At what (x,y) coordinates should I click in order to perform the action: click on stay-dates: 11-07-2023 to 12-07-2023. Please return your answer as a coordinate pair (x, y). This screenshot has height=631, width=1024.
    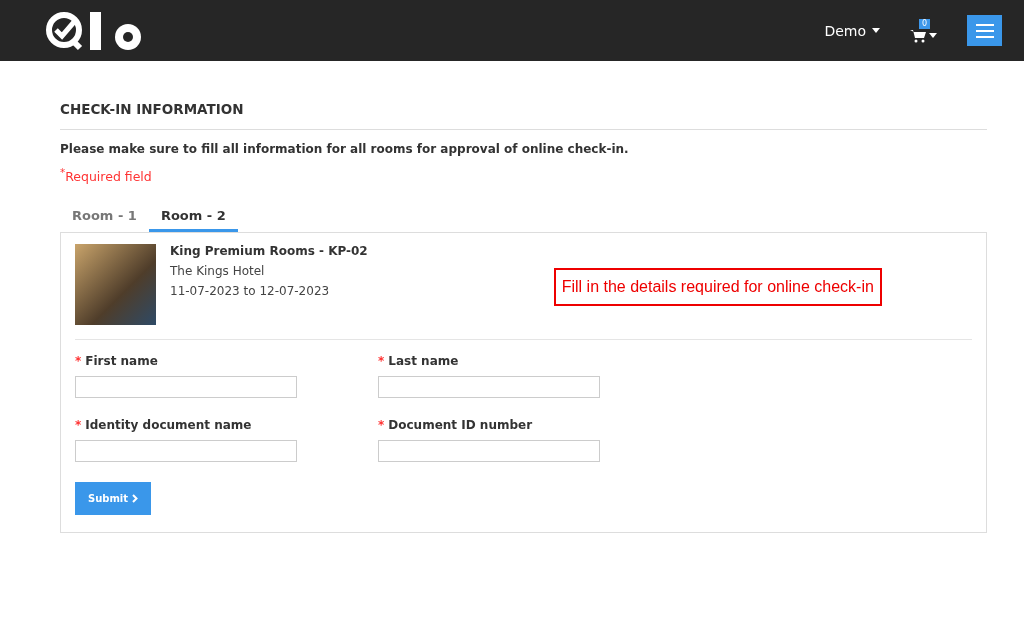
    Looking at the image, I should click on (250, 291).